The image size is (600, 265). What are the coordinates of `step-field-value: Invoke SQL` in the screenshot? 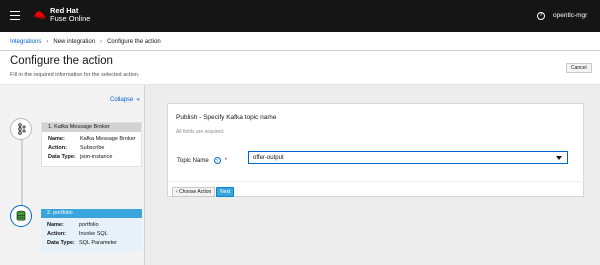 It's located at (93, 234).